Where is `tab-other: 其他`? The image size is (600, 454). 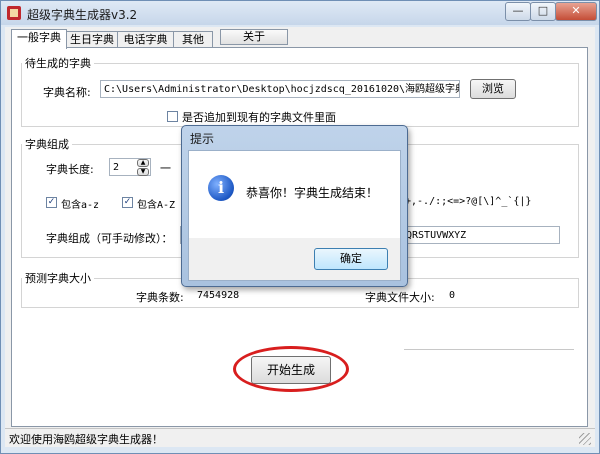
tab-other: 其他 is located at coordinates (193, 39).